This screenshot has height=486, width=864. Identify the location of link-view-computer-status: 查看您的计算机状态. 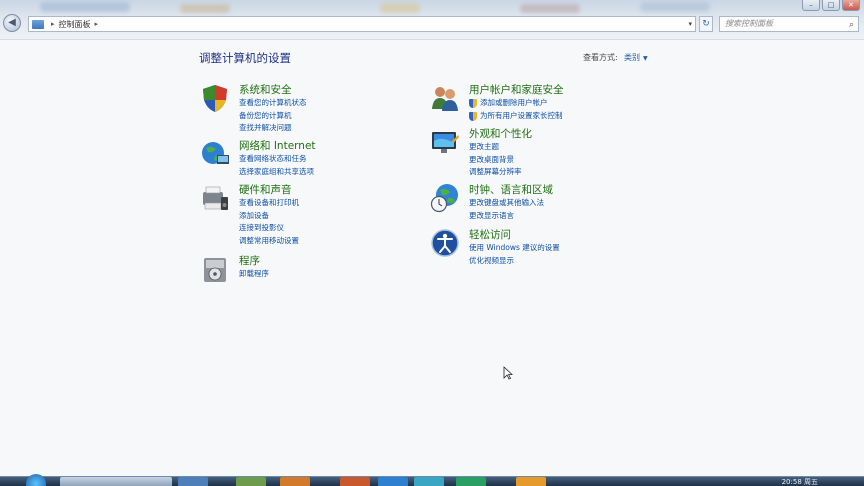
(273, 103).